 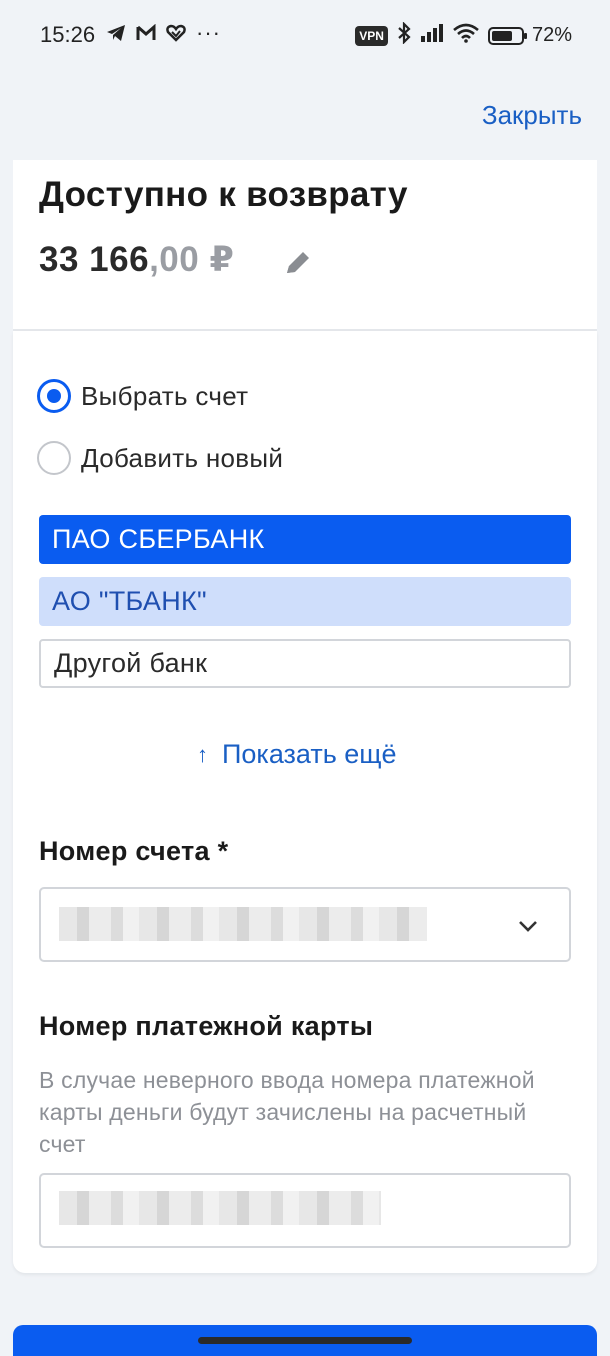 What do you see at coordinates (146, 33) in the screenshot?
I see `gmail-icon` at bounding box center [146, 33].